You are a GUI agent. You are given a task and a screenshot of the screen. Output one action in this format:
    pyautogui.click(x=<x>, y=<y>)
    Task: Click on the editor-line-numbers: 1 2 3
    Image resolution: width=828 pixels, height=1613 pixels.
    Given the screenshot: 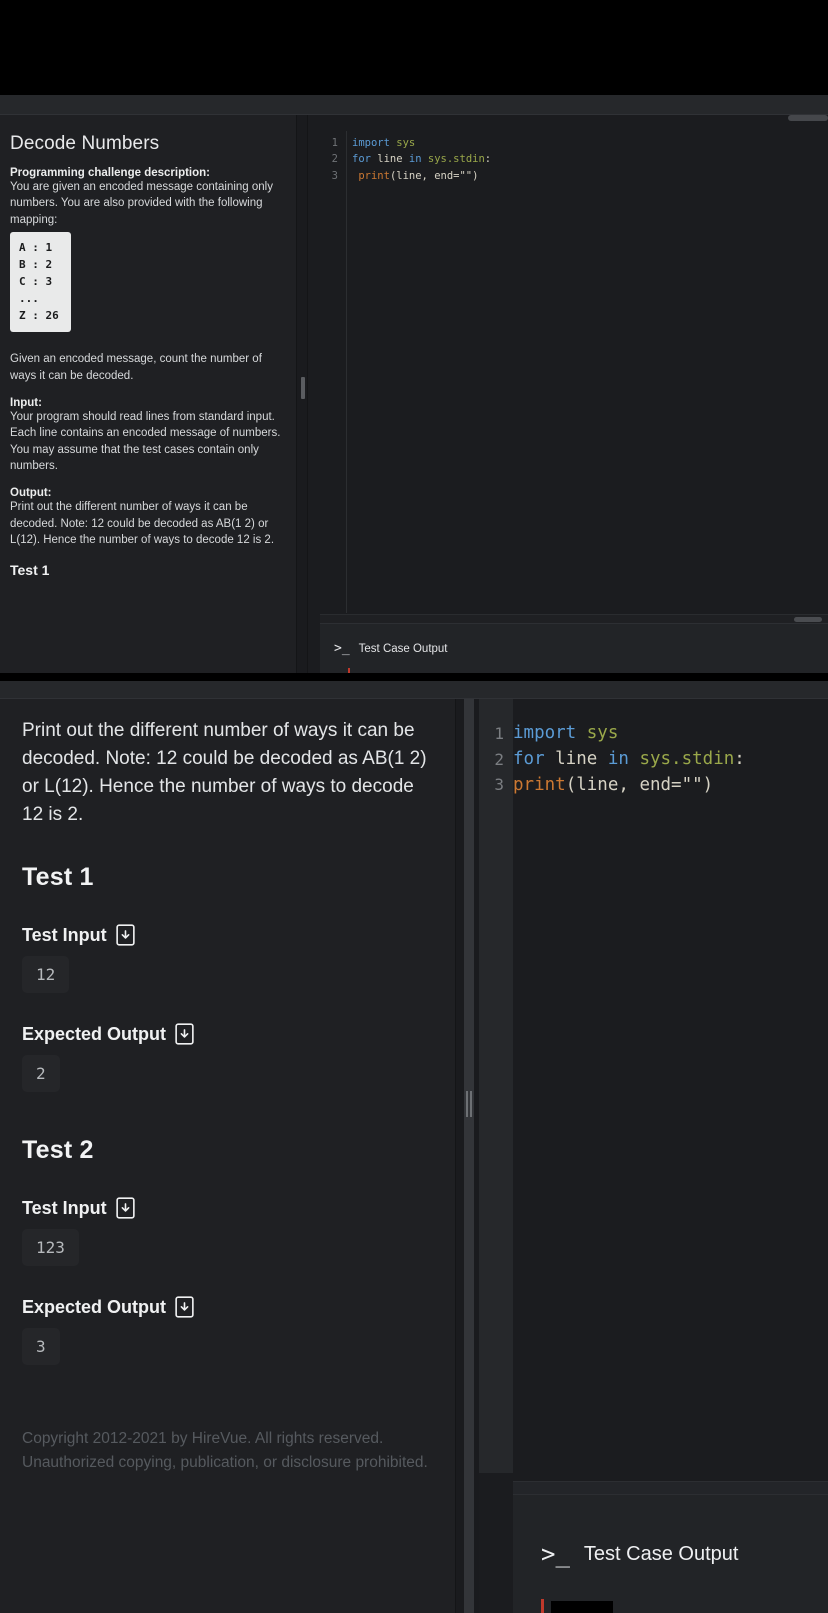 What is the action you would take?
    pyautogui.click(x=496, y=759)
    